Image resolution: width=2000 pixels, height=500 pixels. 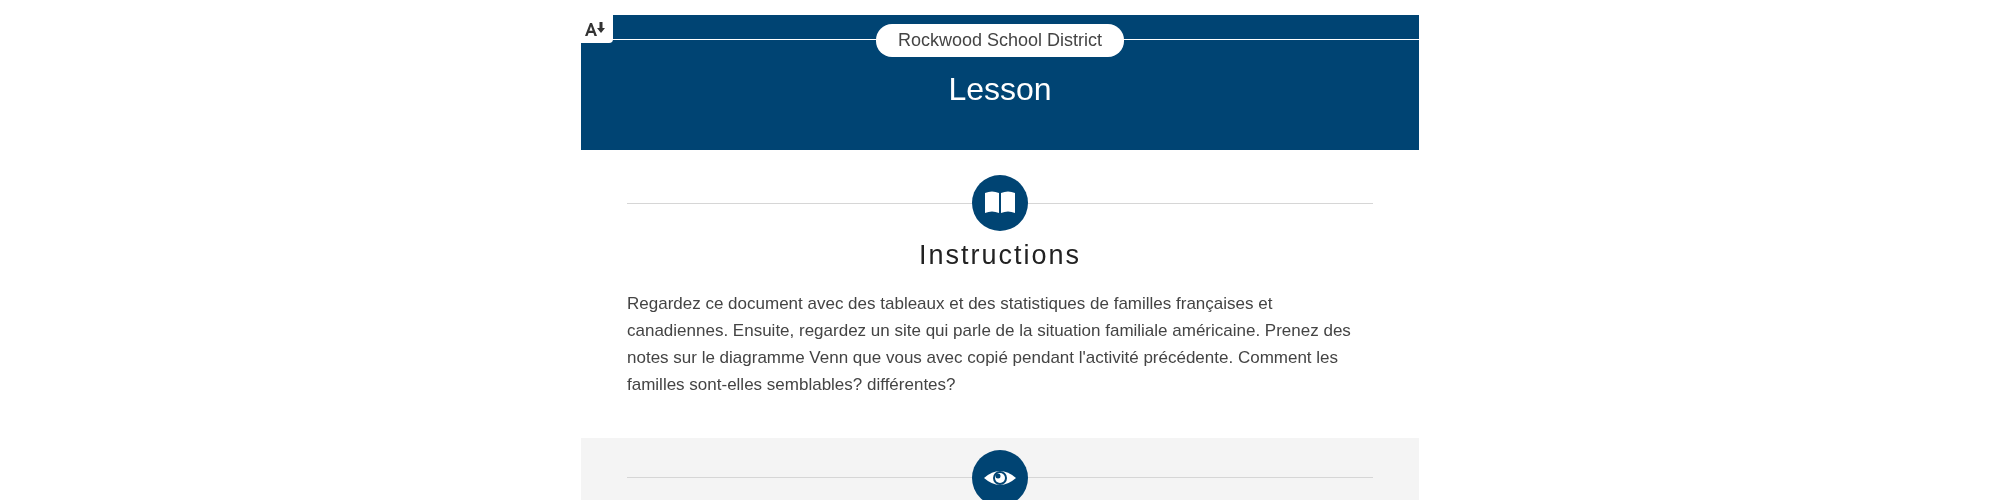 I want to click on district-badge: Rockwood School District, so click(x=1000, y=40).